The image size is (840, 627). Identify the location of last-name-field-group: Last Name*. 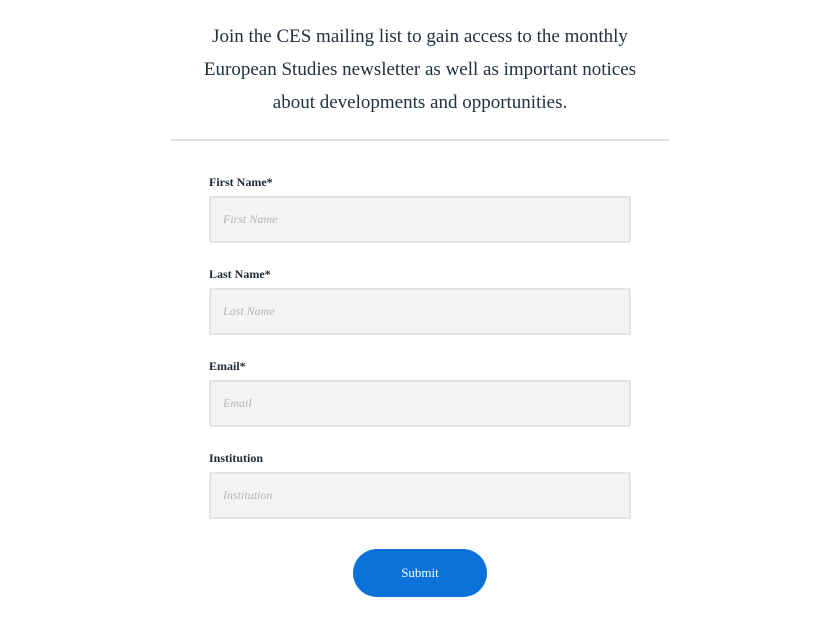
(420, 301).